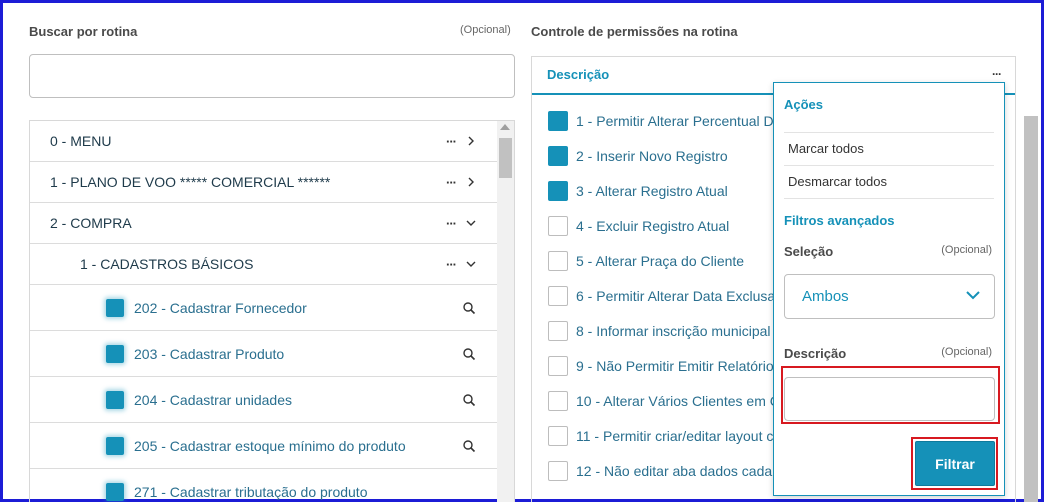  What do you see at coordinates (675, 366) in the screenshot?
I see `permission-label: 9 - Não Permitir Emitir Relatório` at bounding box center [675, 366].